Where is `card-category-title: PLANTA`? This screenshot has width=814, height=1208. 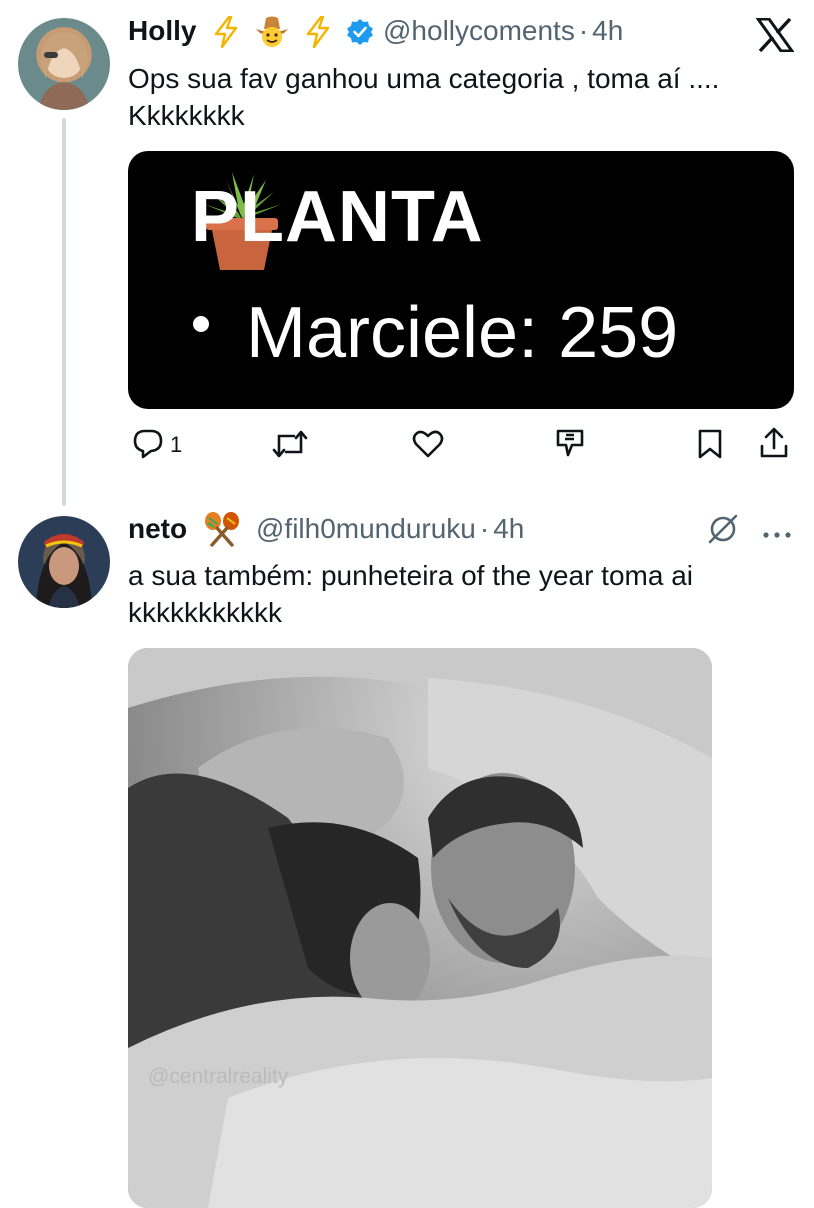 card-category-title: PLANTA is located at coordinates (337, 217).